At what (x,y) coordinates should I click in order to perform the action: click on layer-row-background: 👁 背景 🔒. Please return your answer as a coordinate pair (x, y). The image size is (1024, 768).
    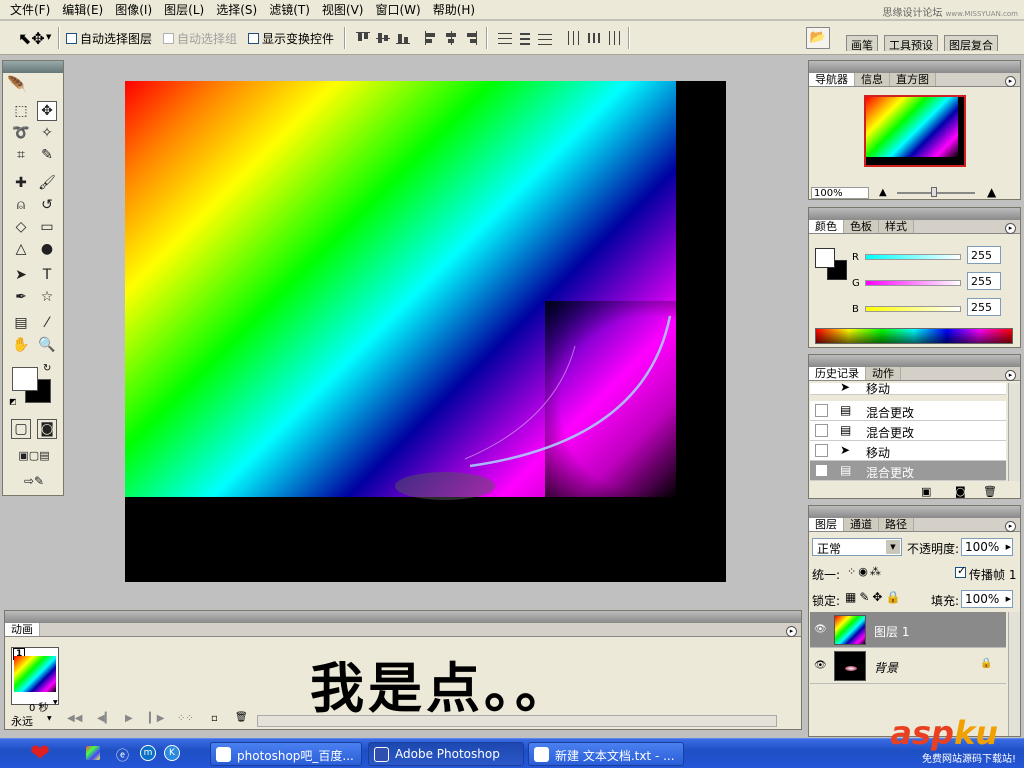
    Looking at the image, I should click on (908, 666).